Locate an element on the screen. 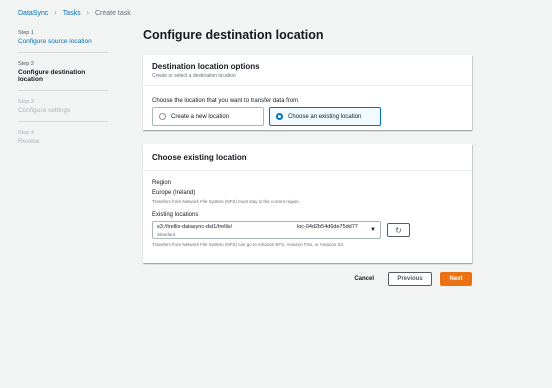 The width and height of the screenshot is (552, 388). next-button: Next is located at coordinates (456, 279).